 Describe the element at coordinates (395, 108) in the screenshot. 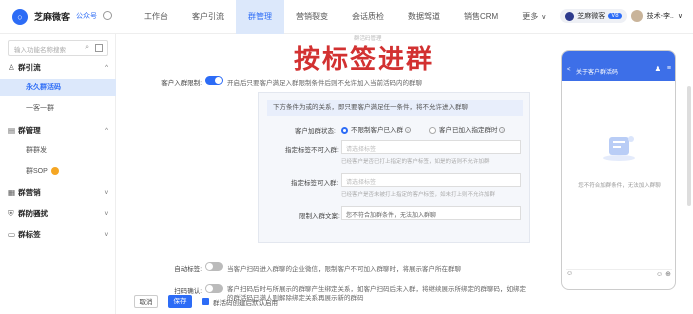

I see `condition-header: 下方条件为或的关系，即只要客户满足任一条件，将不允许进入群聊` at that location.